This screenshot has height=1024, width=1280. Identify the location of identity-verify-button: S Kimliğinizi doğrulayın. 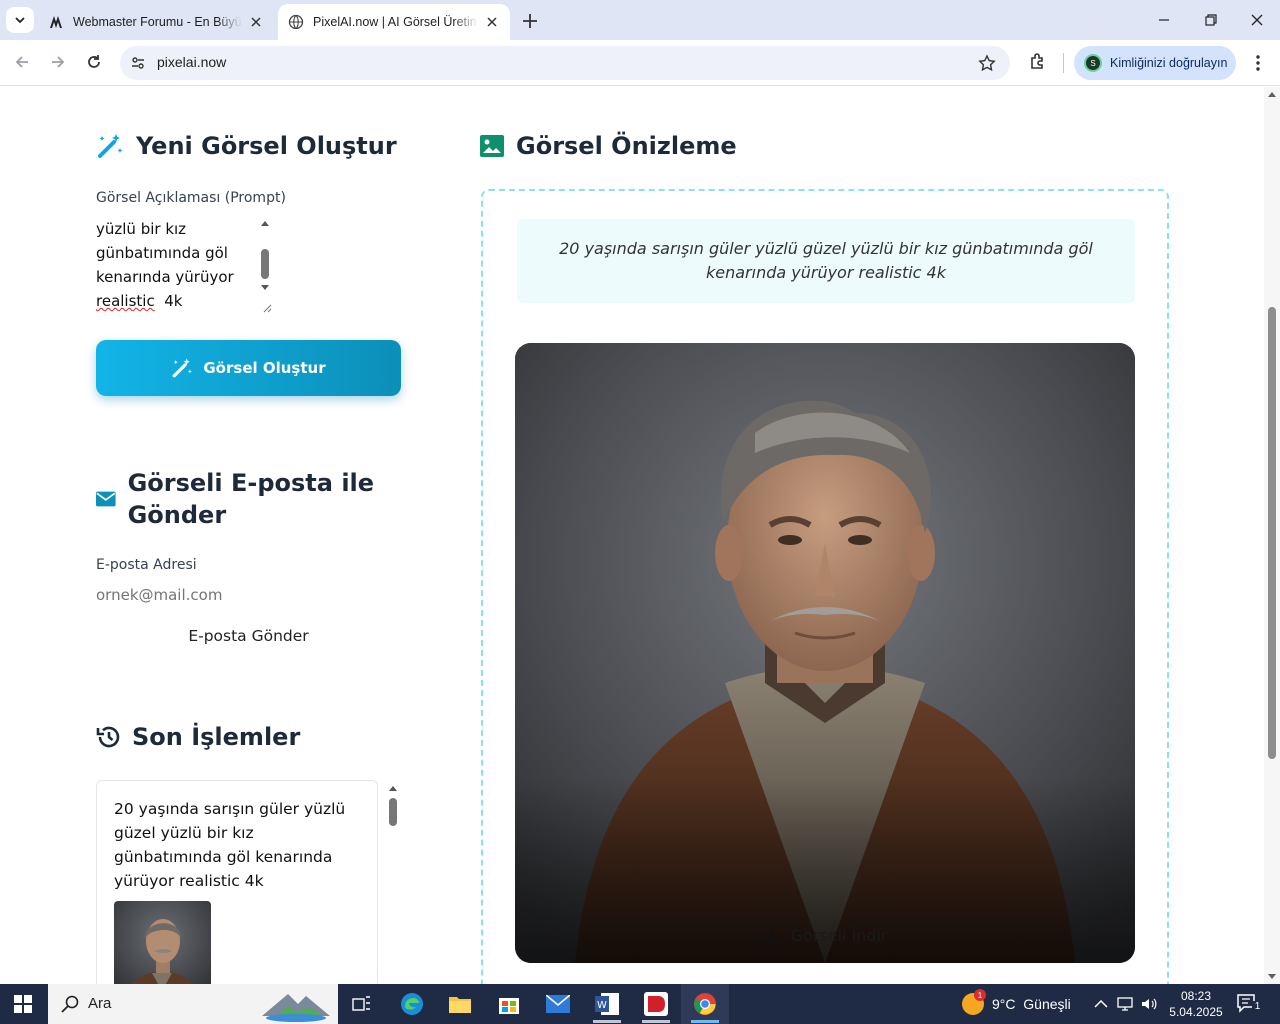
(1155, 63).